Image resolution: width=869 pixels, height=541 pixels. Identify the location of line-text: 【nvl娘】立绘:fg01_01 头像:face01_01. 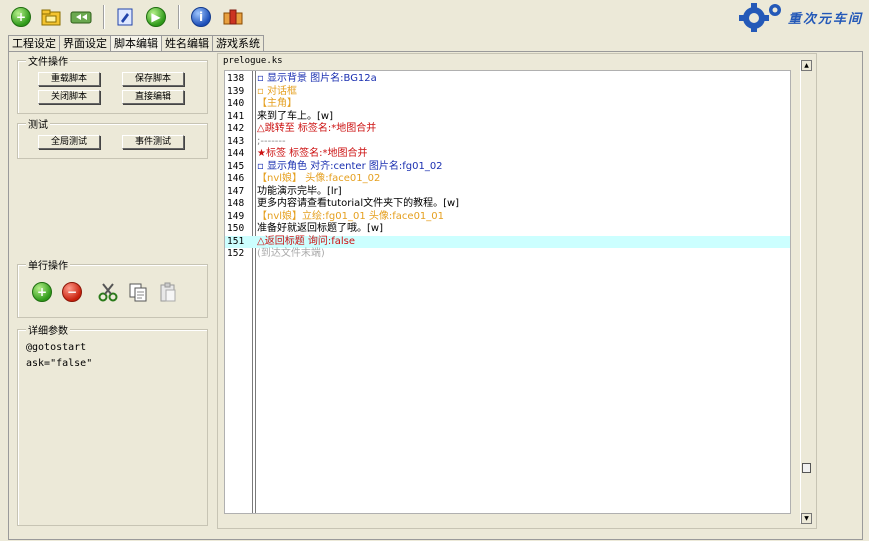
(351, 216).